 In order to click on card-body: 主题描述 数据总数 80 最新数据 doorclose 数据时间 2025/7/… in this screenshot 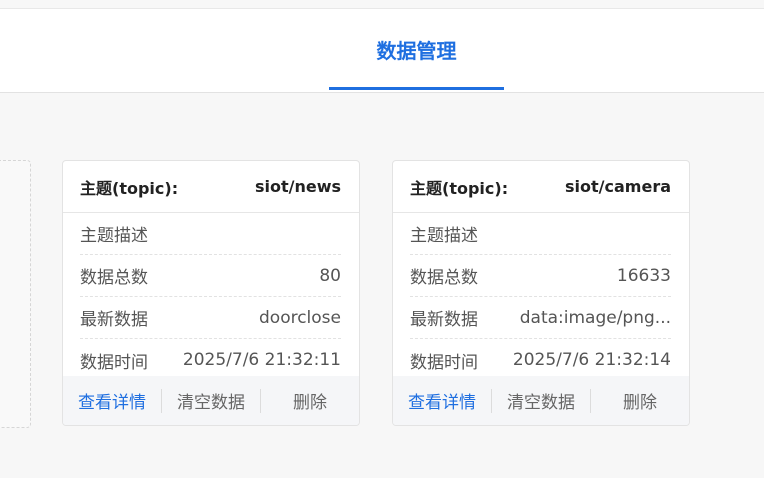, I will do `click(211, 297)`.